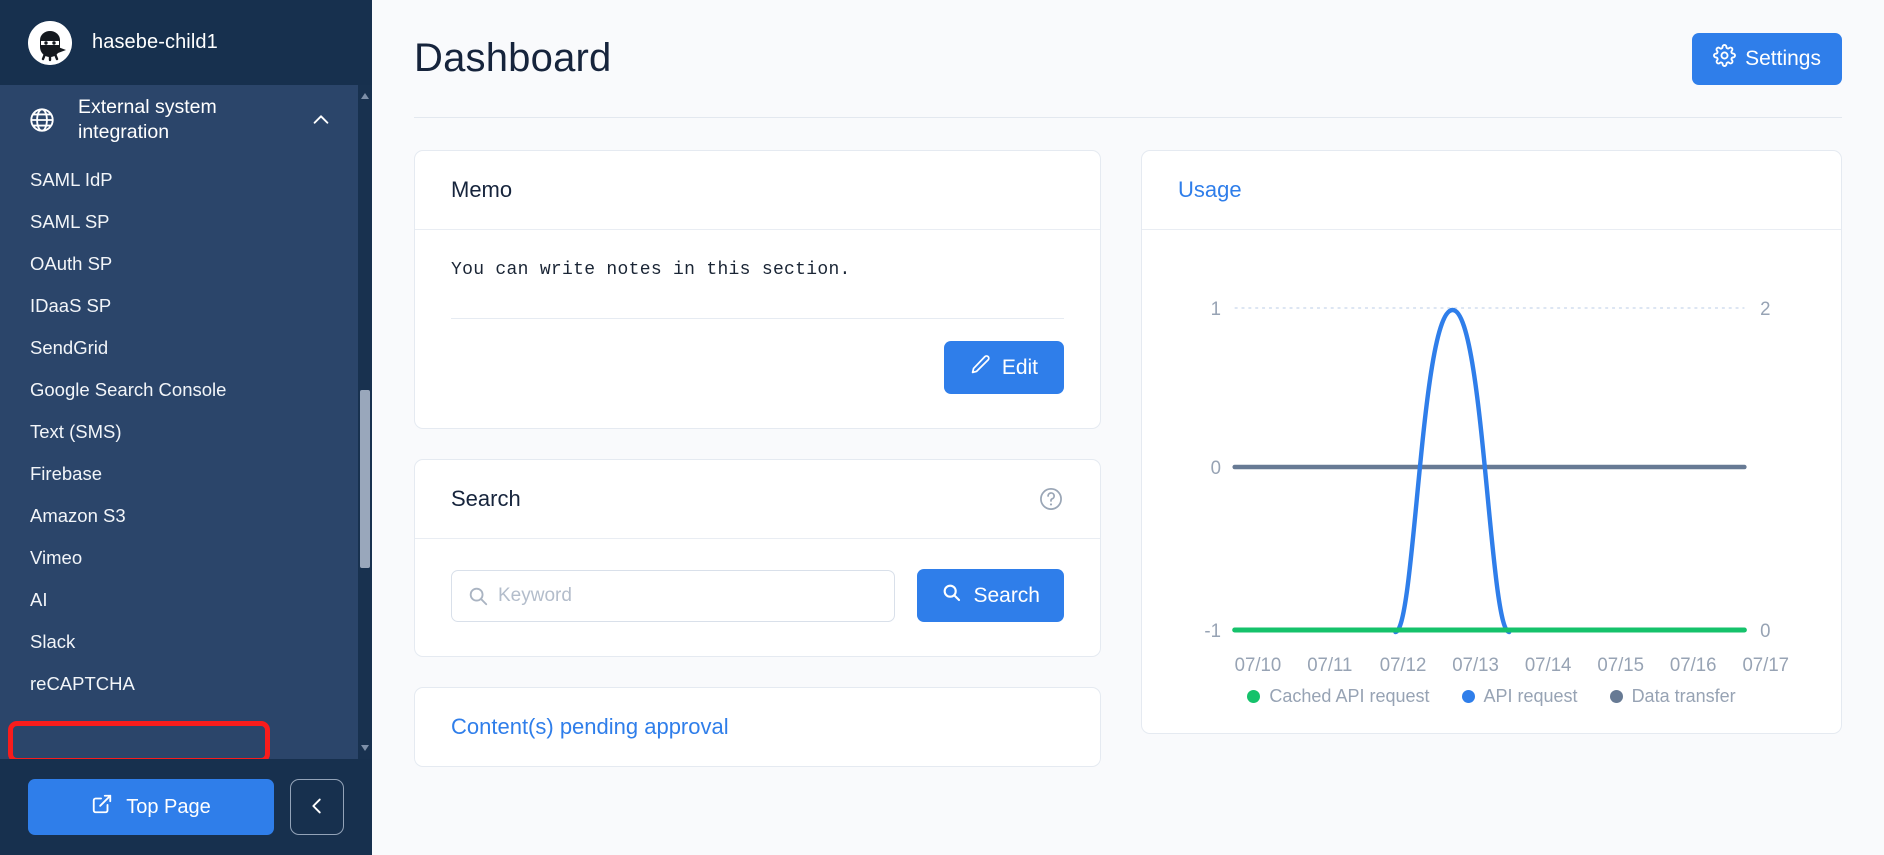  Describe the element at coordinates (1403, 664) in the screenshot. I see `x-axis-tick-2: 07/12` at that location.